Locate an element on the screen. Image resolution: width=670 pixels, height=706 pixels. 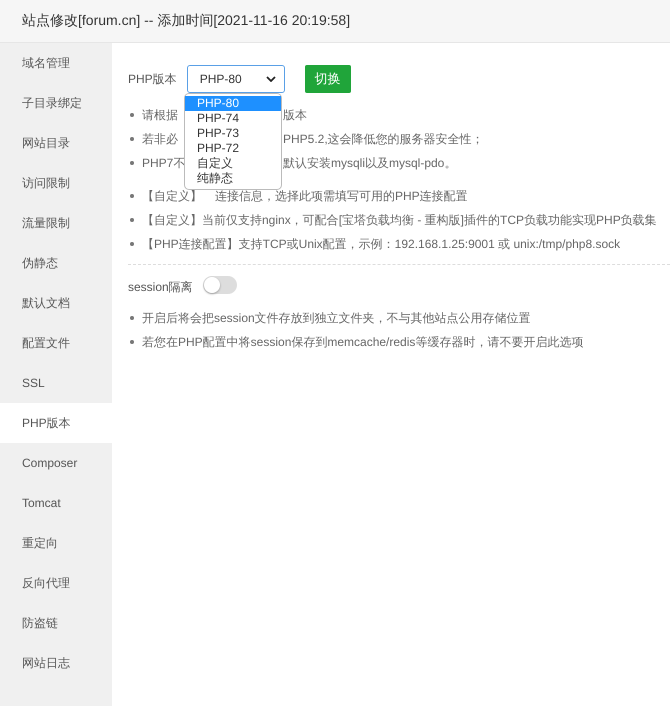
caret-icon is located at coordinates (271, 79).